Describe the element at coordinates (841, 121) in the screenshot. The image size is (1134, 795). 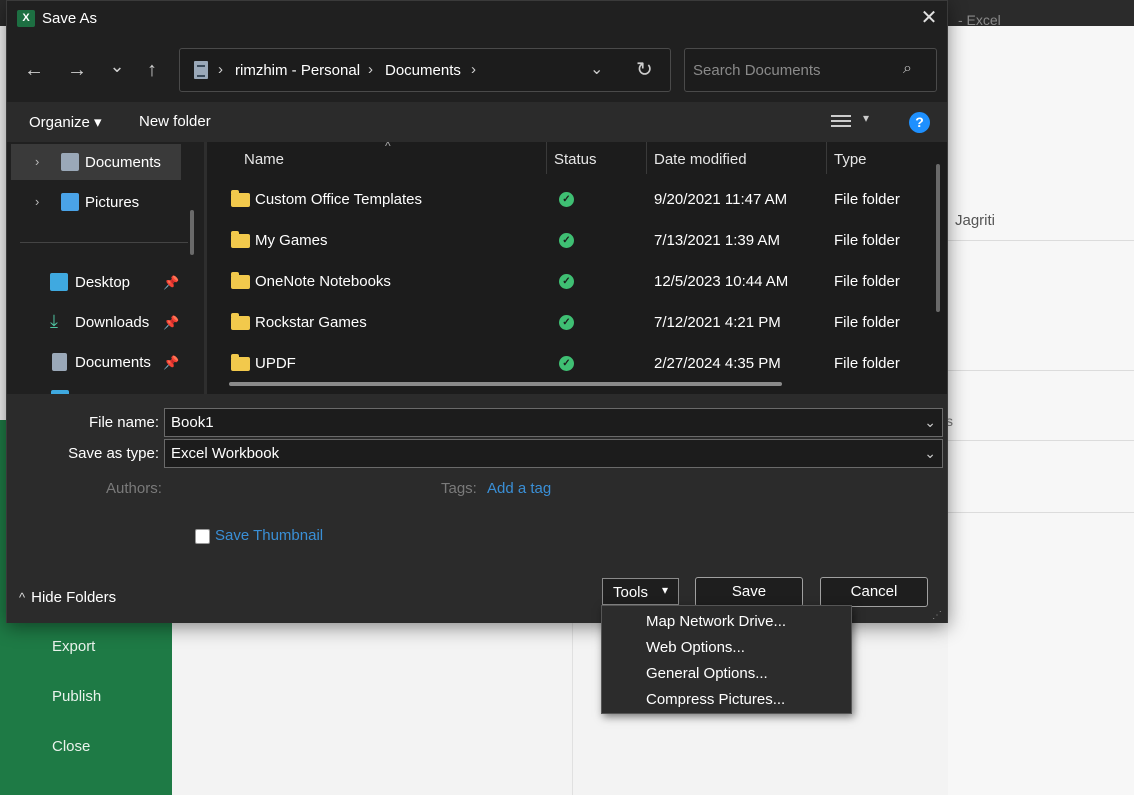
I see `view-options-icon` at that location.